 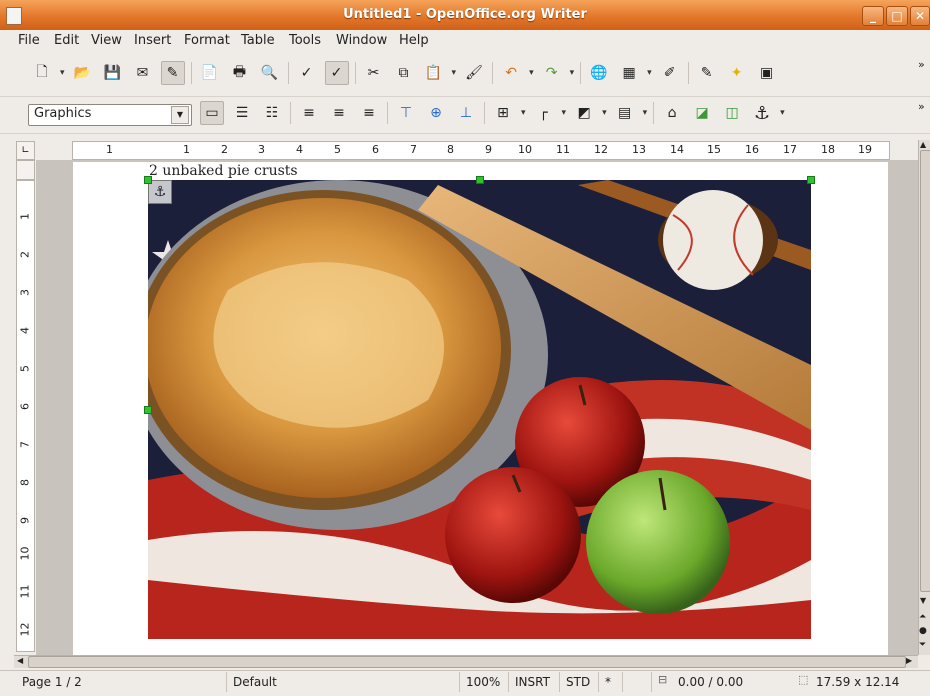 What do you see at coordinates (782, 113) in the screenshot?
I see `anchor-dropdown-icon: ▾` at bounding box center [782, 113].